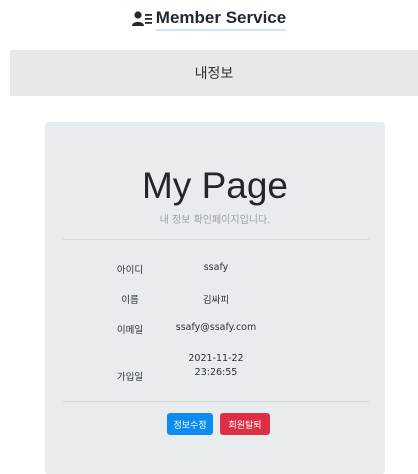 The image size is (418, 474). Describe the element at coordinates (216, 372) in the screenshot. I see `joined-time: 23:26:55` at that location.